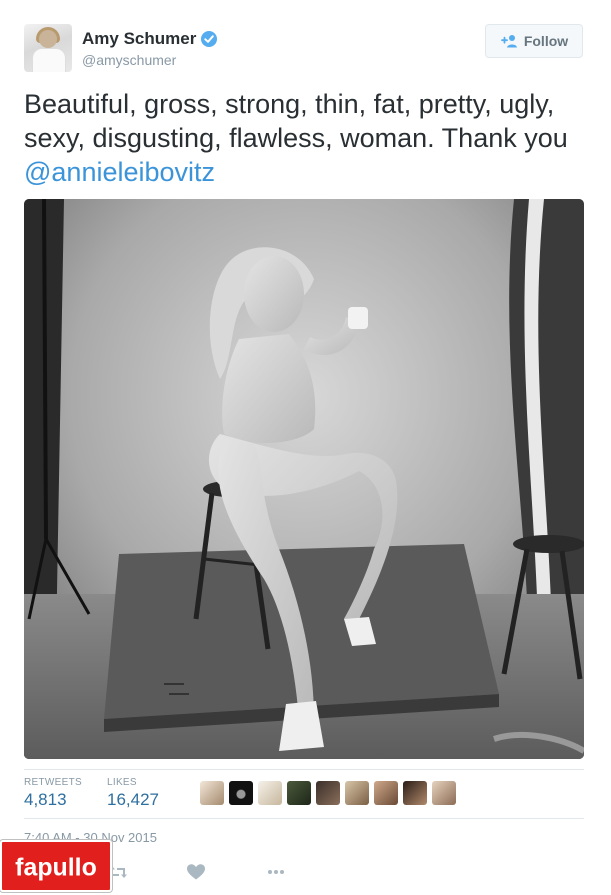 This screenshot has height=895, width=611. I want to click on stats-divider-bottom, so click(304, 818).